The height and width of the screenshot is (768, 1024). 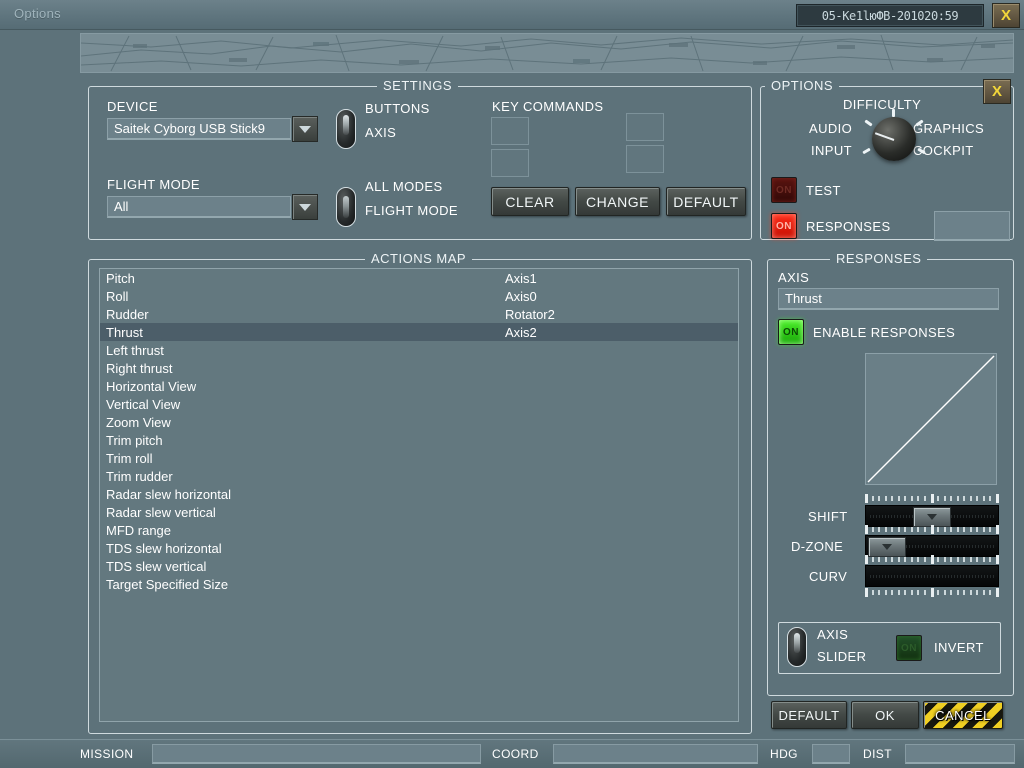 I want to click on window-close-button: X, so click(x=1006, y=15).